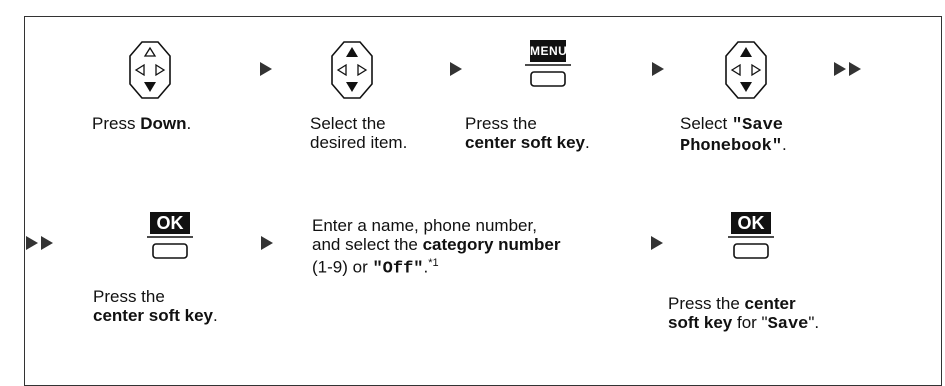 The height and width of the screenshot is (386, 945). I want to click on menu-soft-key-icon: MENU, so click(548, 70).